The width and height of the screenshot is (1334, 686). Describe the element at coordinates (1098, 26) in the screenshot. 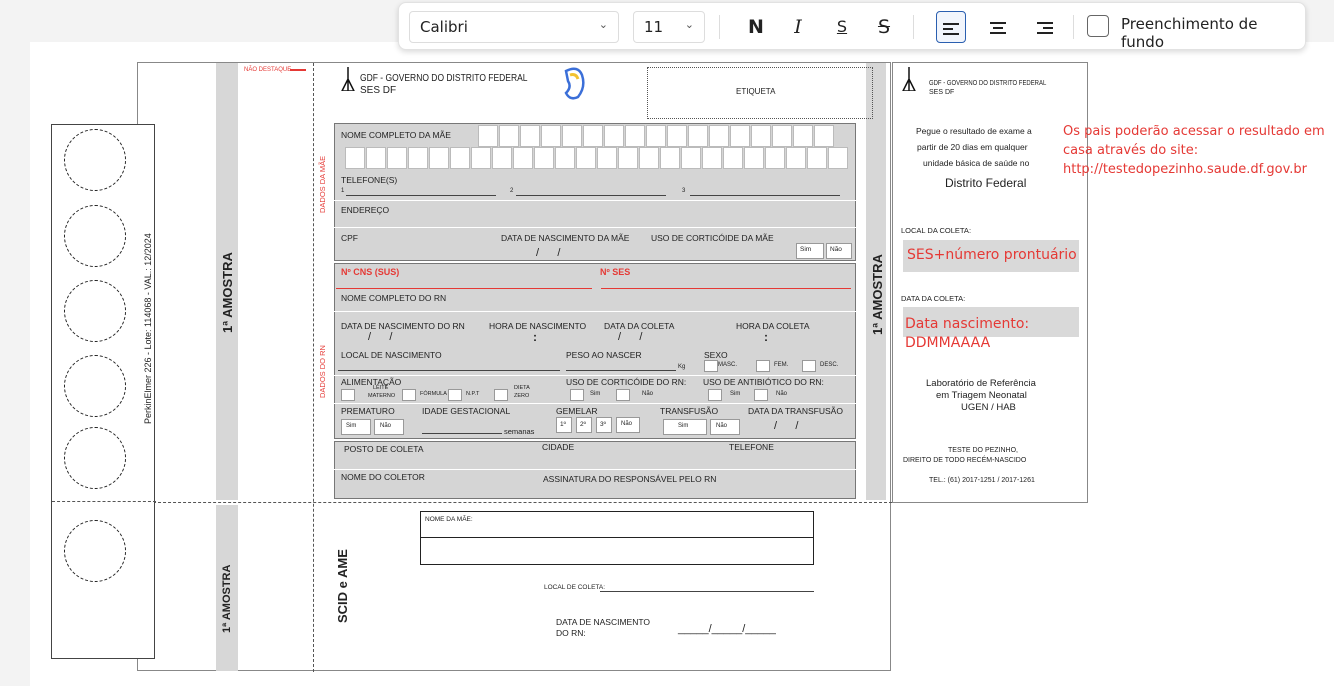

I see `fill-background-checkbox` at that location.